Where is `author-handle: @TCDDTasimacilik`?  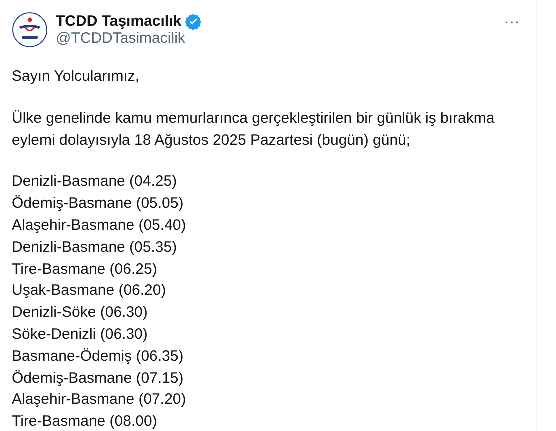 author-handle: @TCDDTasimacilik is located at coordinates (274, 38).